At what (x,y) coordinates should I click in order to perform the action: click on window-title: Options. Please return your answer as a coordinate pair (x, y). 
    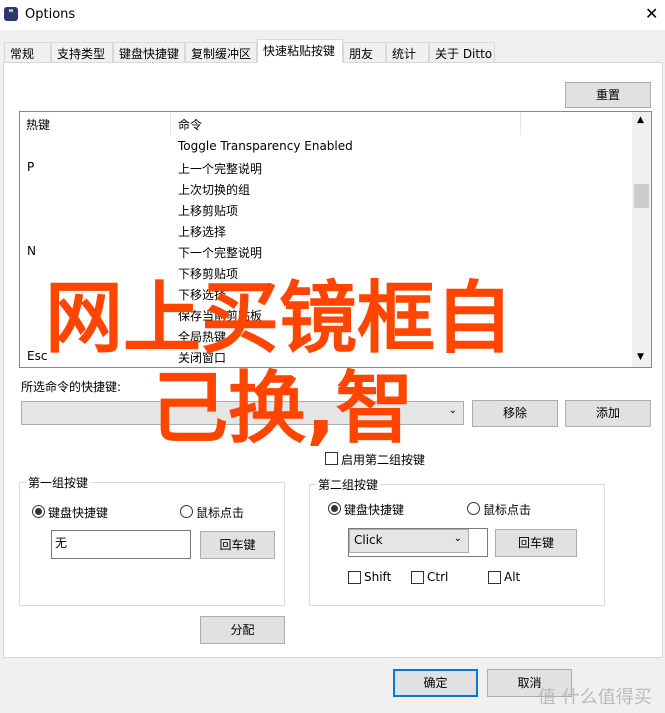
    Looking at the image, I should click on (50, 14).